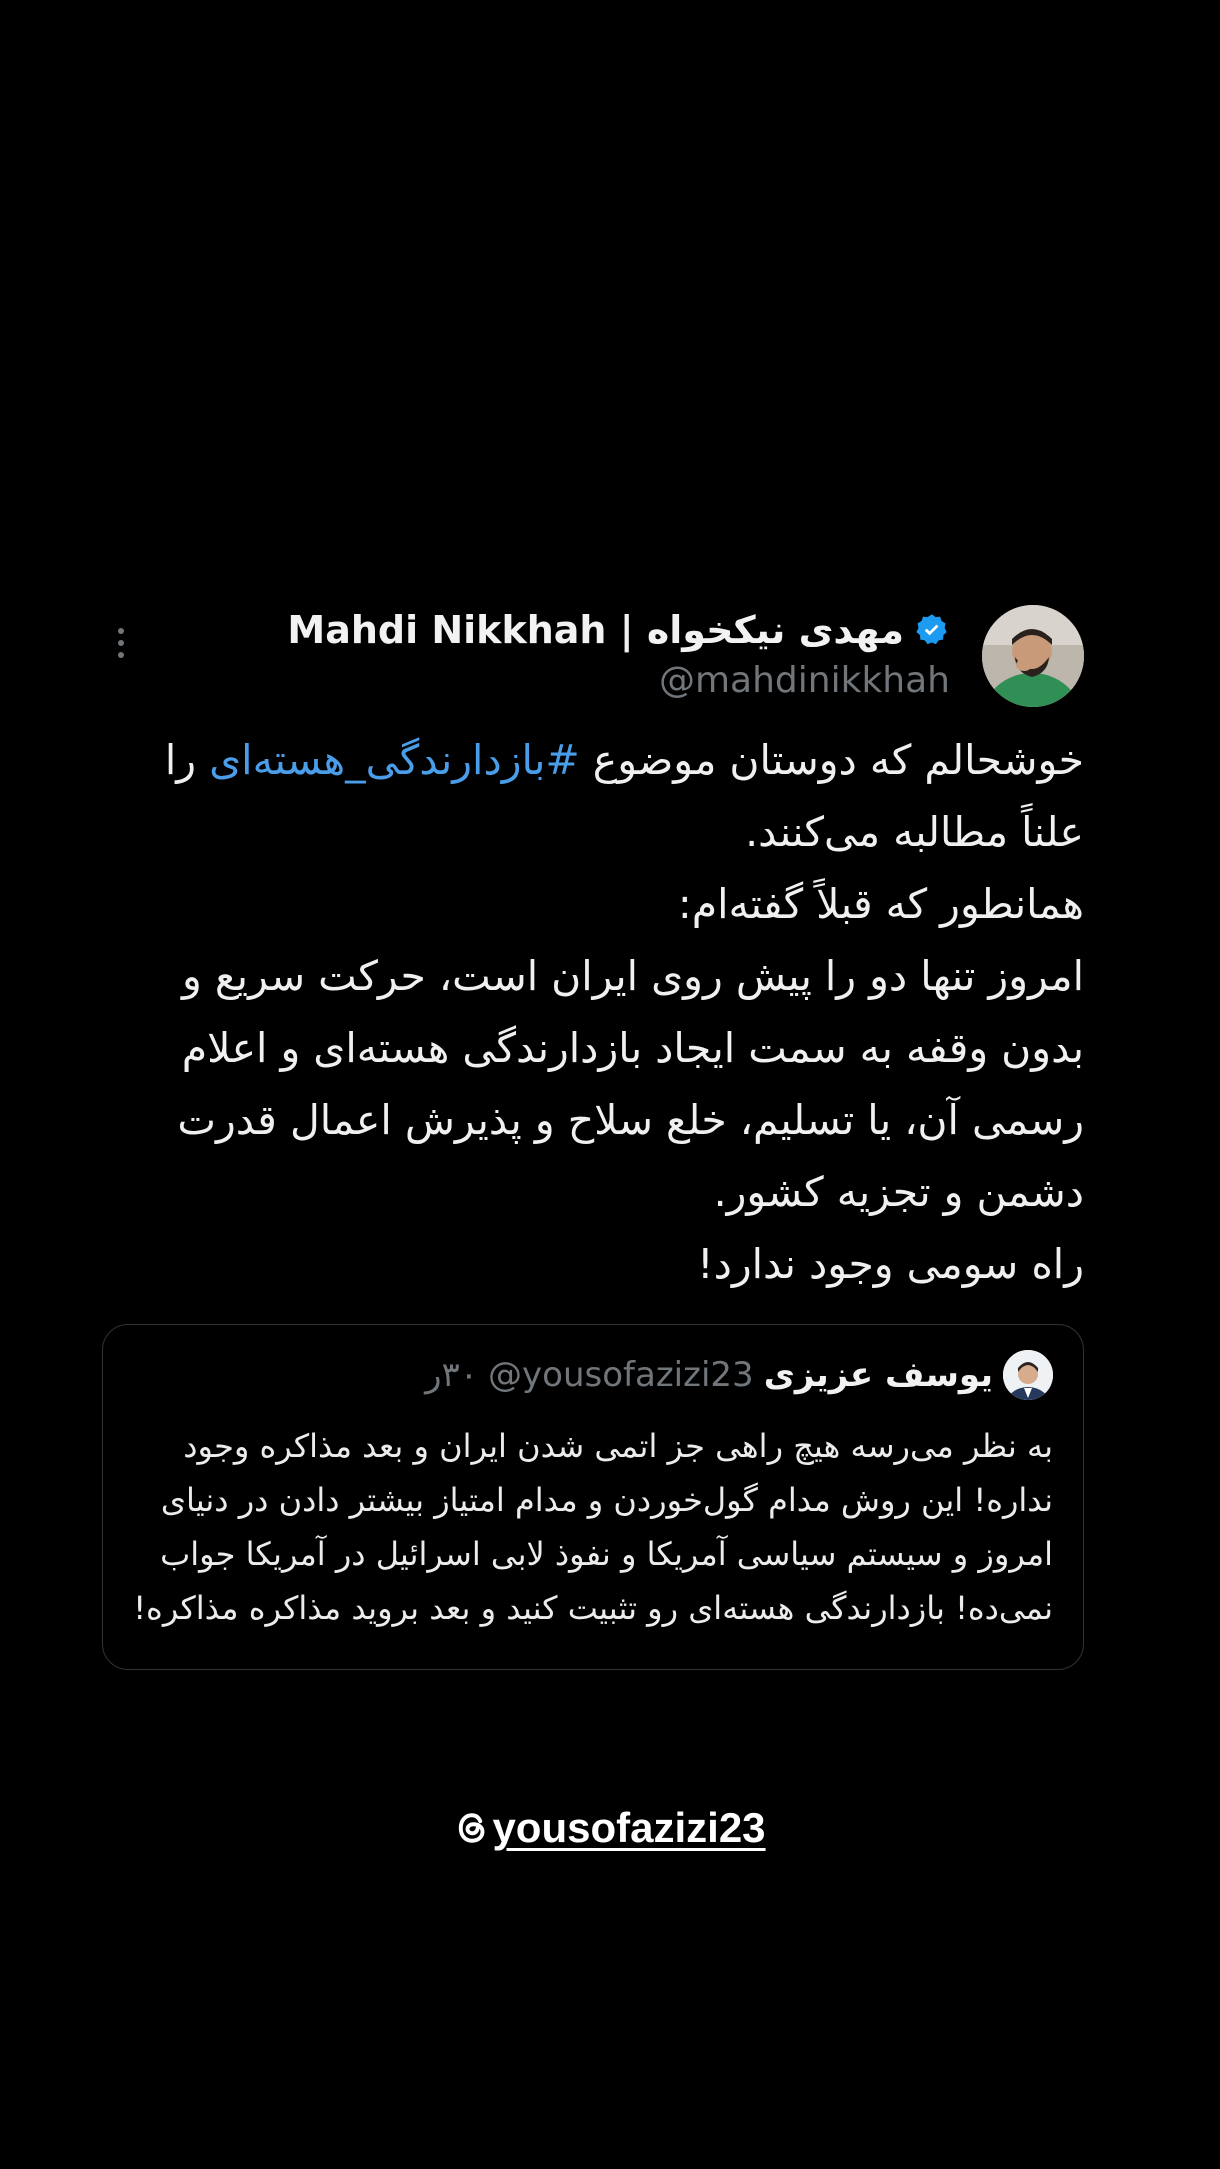 This screenshot has height=2169, width=1220. Describe the element at coordinates (890, 1264) in the screenshot. I see `tweet-line-4: راه سومی وجود ندارد!` at that location.